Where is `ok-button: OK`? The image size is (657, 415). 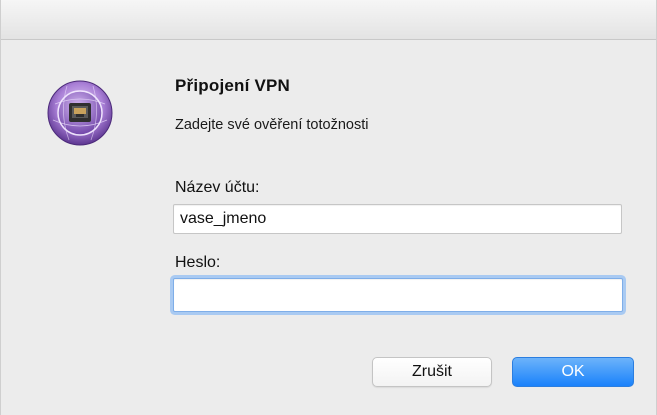 ok-button: OK is located at coordinates (573, 372).